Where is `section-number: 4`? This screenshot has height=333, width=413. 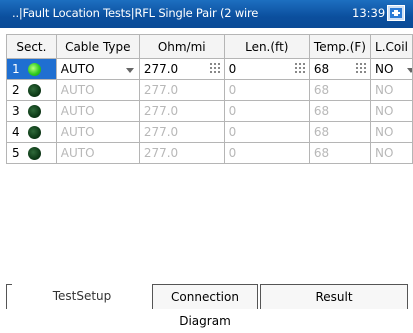 section-number: 4 is located at coordinates (16, 132).